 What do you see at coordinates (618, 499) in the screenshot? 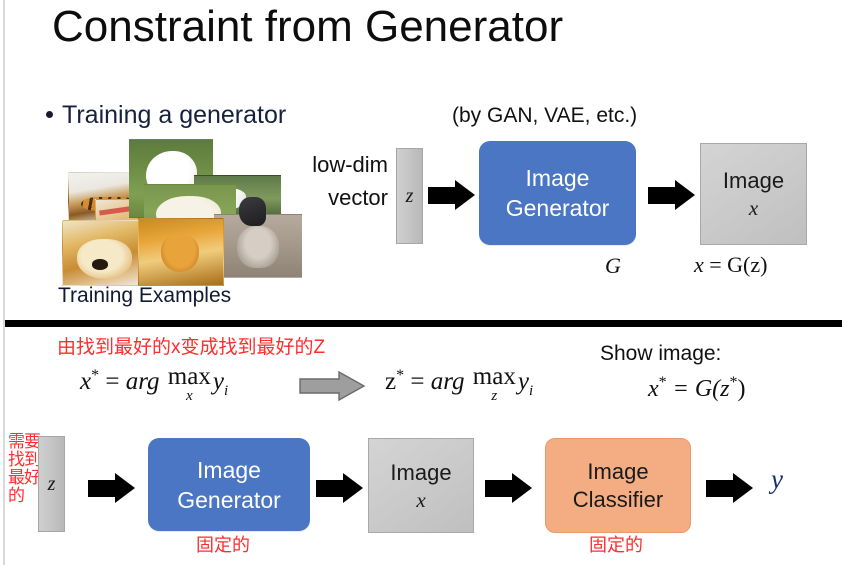
I see `classifier-line-2: Classifier` at bounding box center [618, 499].